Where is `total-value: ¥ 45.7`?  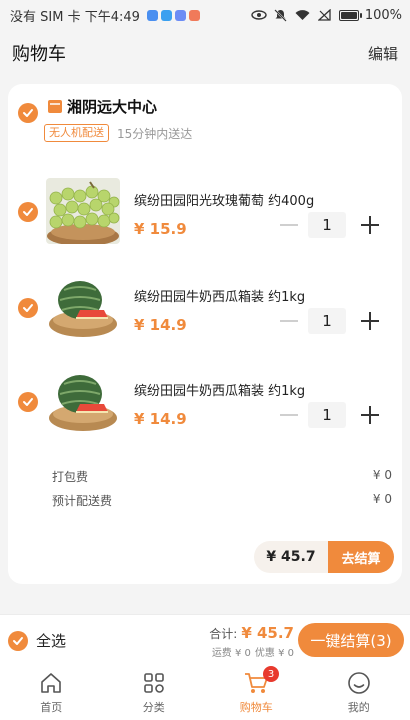 total-value: ¥ 45.7 is located at coordinates (267, 633).